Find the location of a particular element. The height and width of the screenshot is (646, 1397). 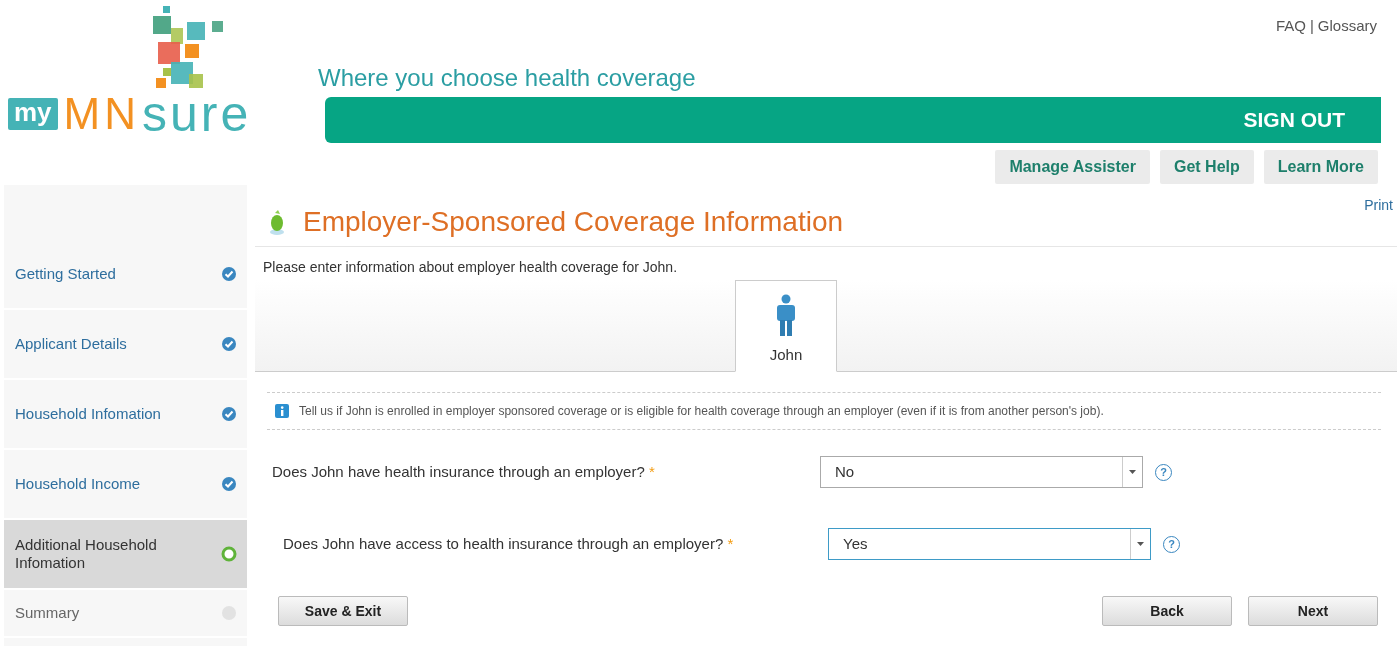

nav-button: Next is located at coordinates (1313, 611).